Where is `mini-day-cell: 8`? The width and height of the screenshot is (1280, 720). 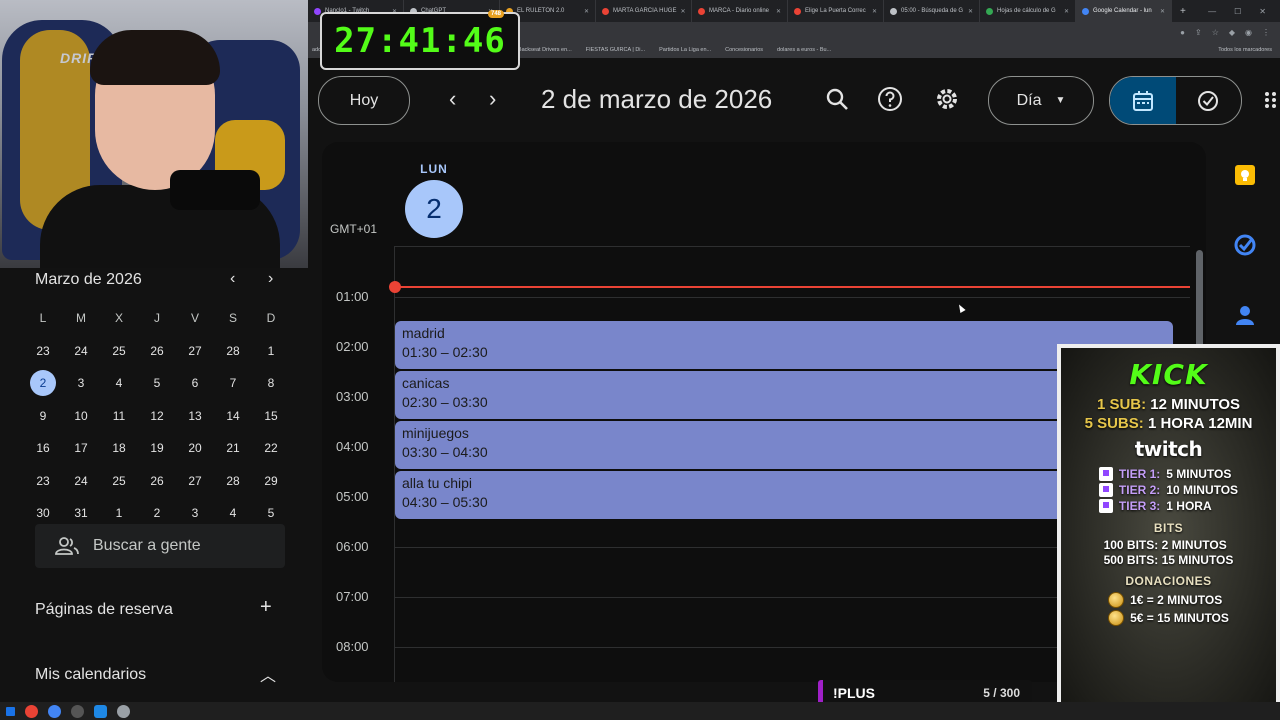 mini-day-cell: 8 is located at coordinates (271, 383).